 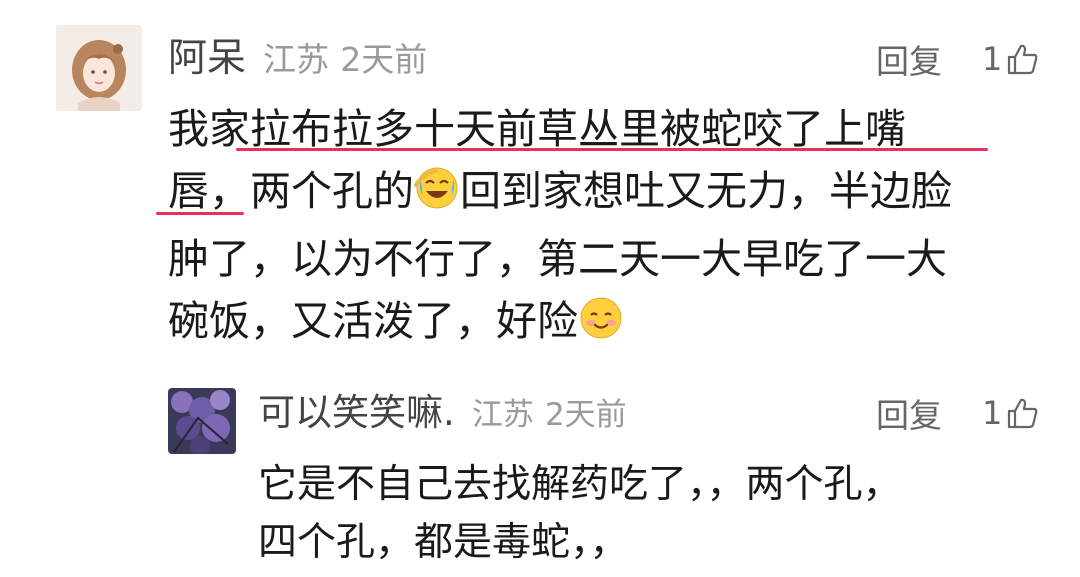 What do you see at coordinates (601, 326) in the screenshot?
I see `smiling-blushing-emoji` at bounding box center [601, 326].